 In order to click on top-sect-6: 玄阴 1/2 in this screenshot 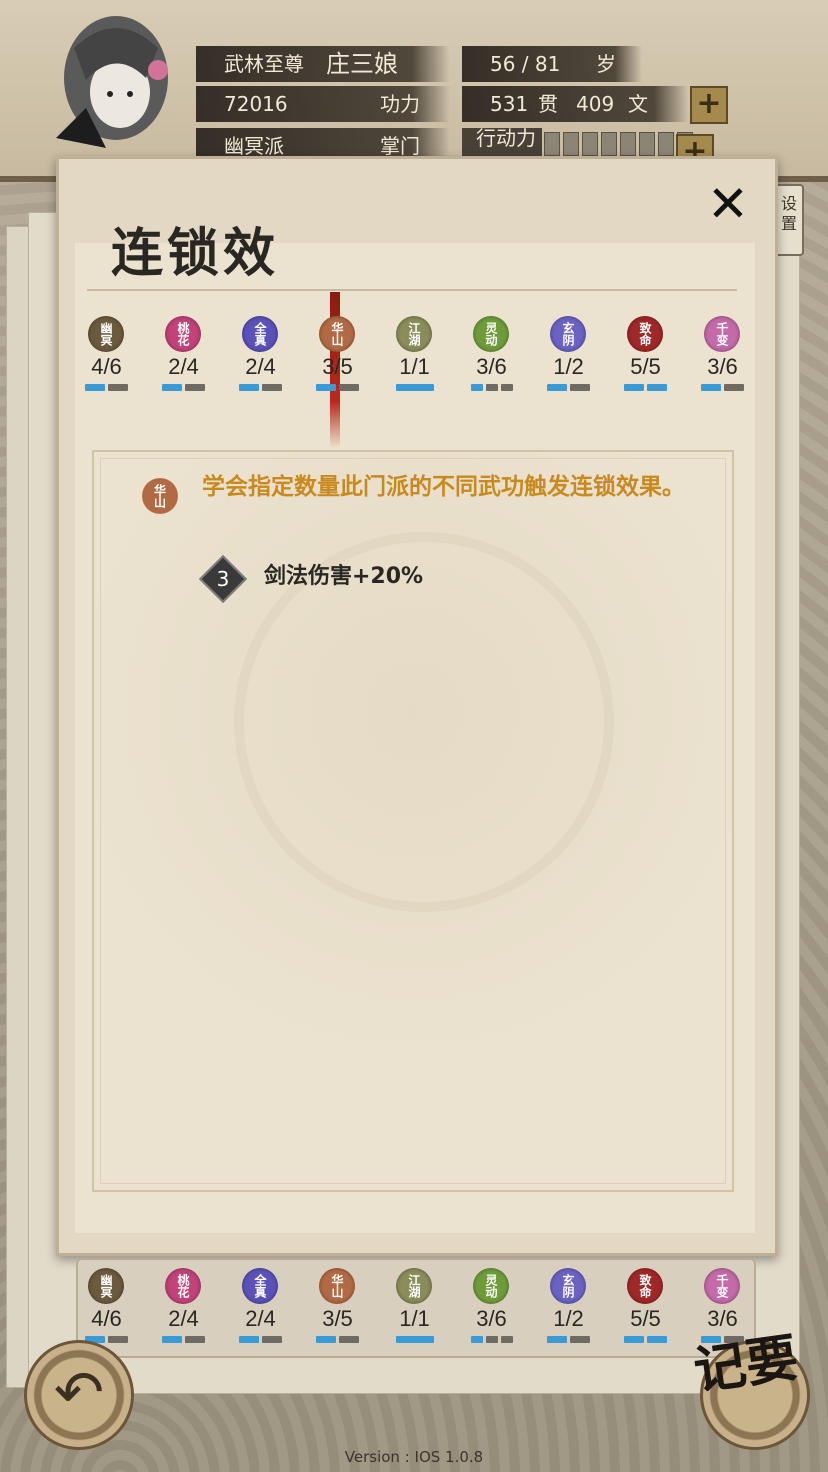, I will do `click(568, 361)`.